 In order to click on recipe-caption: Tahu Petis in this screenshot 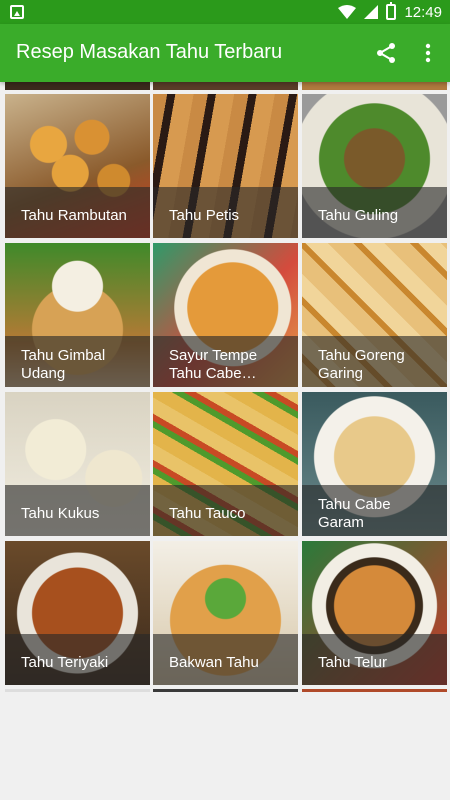, I will do `click(225, 212)`.